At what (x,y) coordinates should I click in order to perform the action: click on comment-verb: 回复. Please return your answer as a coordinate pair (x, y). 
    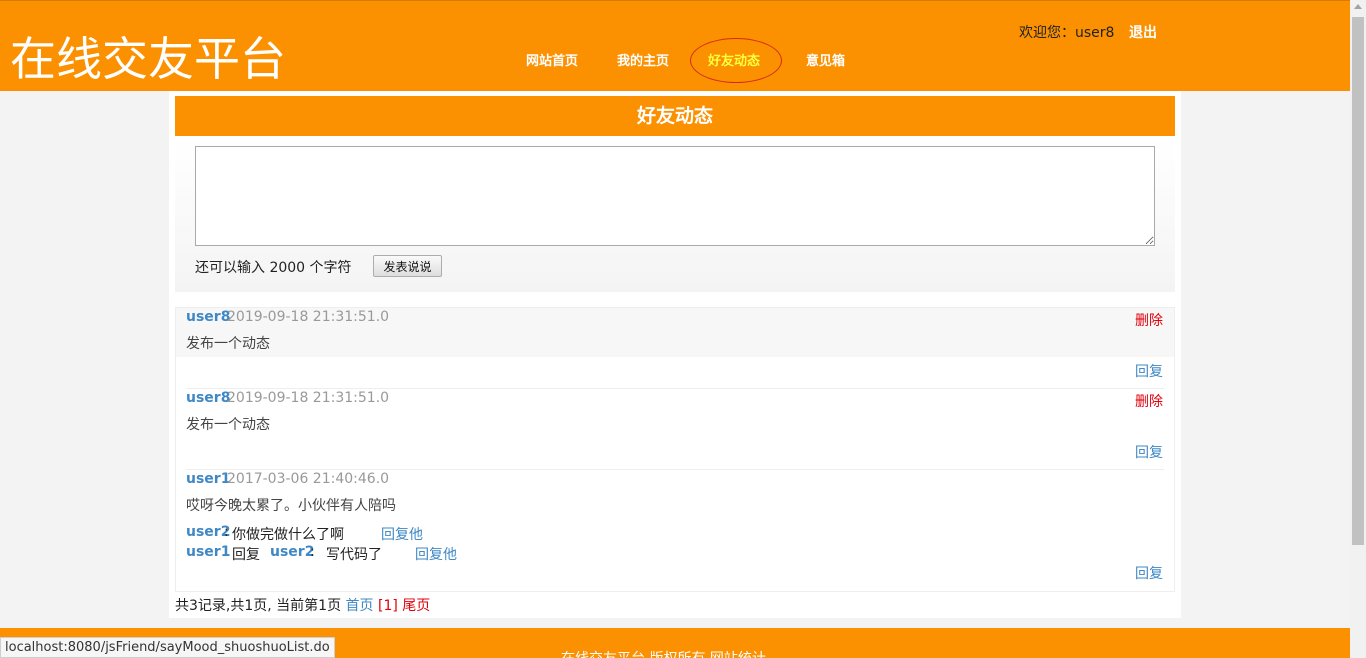
    Looking at the image, I should click on (246, 555).